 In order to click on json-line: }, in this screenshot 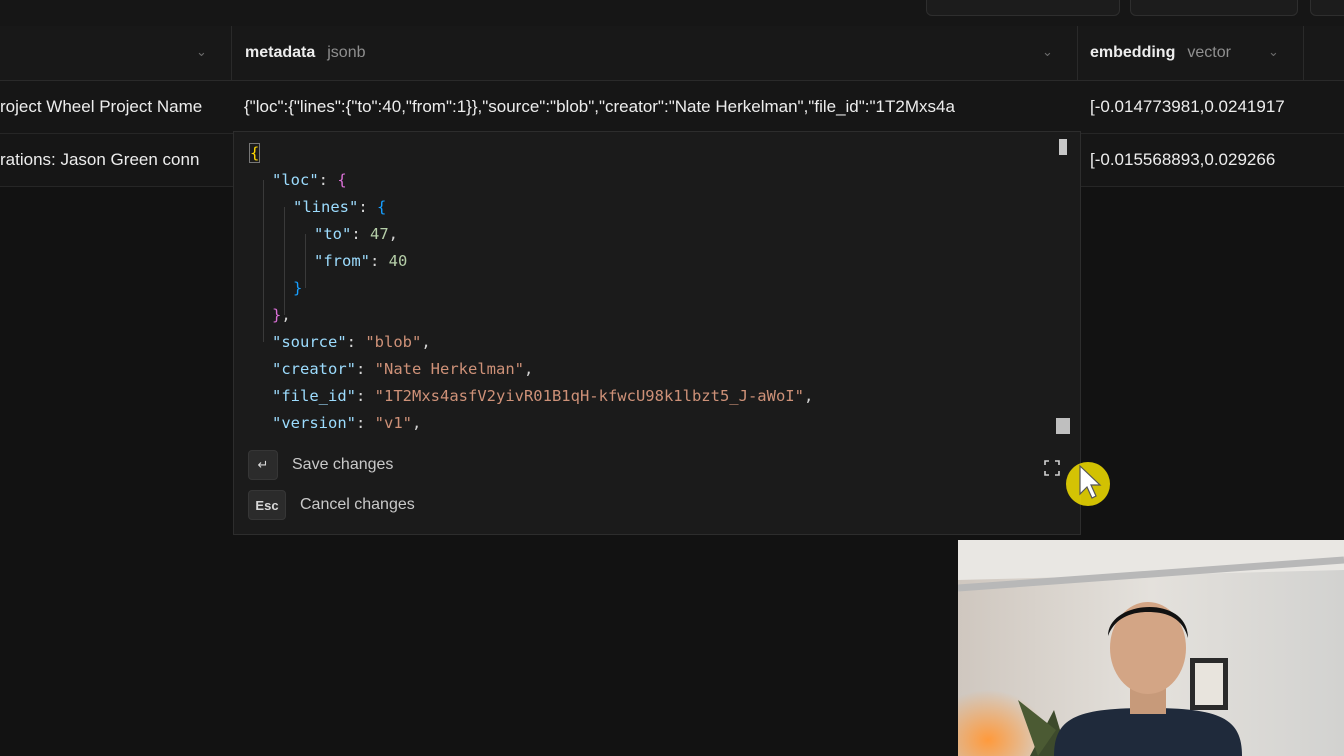, I will do `click(281, 315)`.